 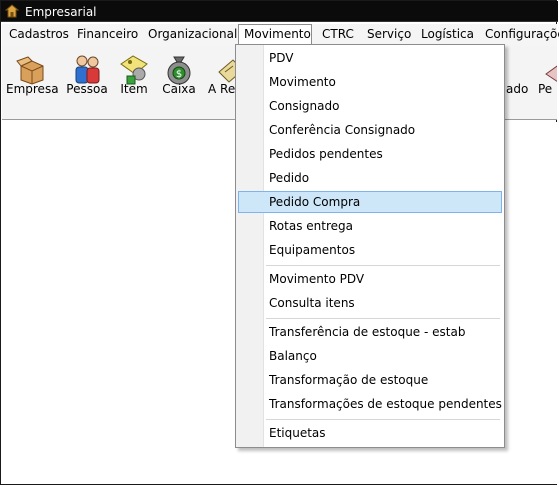 What do you see at coordinates (370, 380) in the screenshot?
I see `menu-item-transformacao-estoque: Transformação de estoque` at bounding box center [370, 380].